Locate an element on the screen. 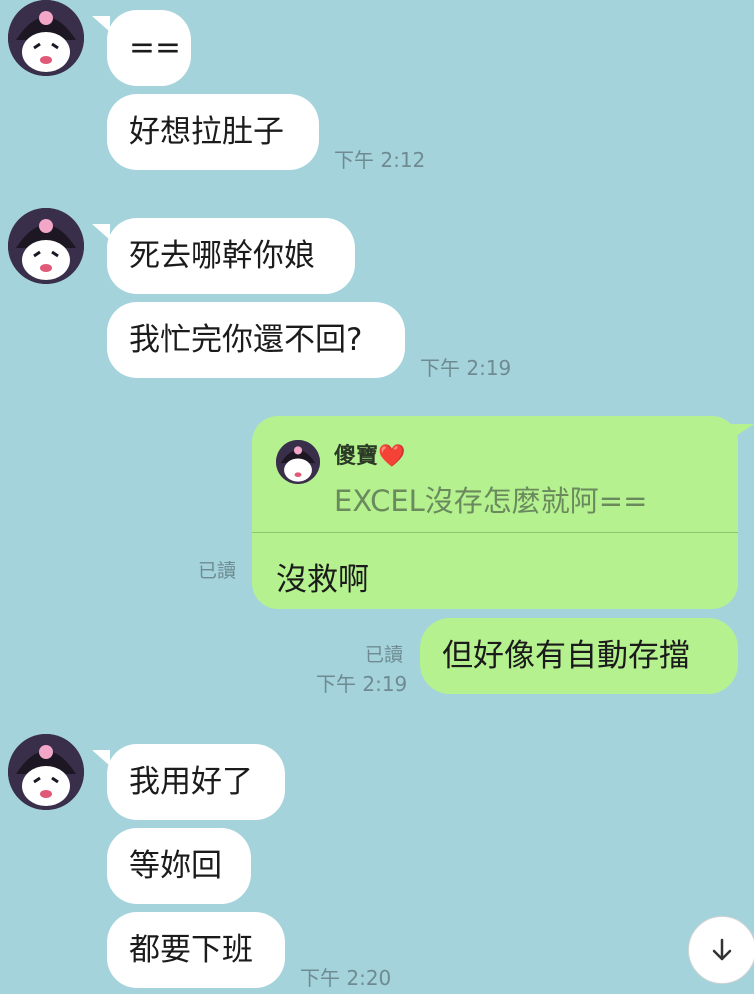 The height and width of the screenshot is (994, 754). quoted-message: EXCEL沒存怎麼就阿== is located at coordinates (490, 499).